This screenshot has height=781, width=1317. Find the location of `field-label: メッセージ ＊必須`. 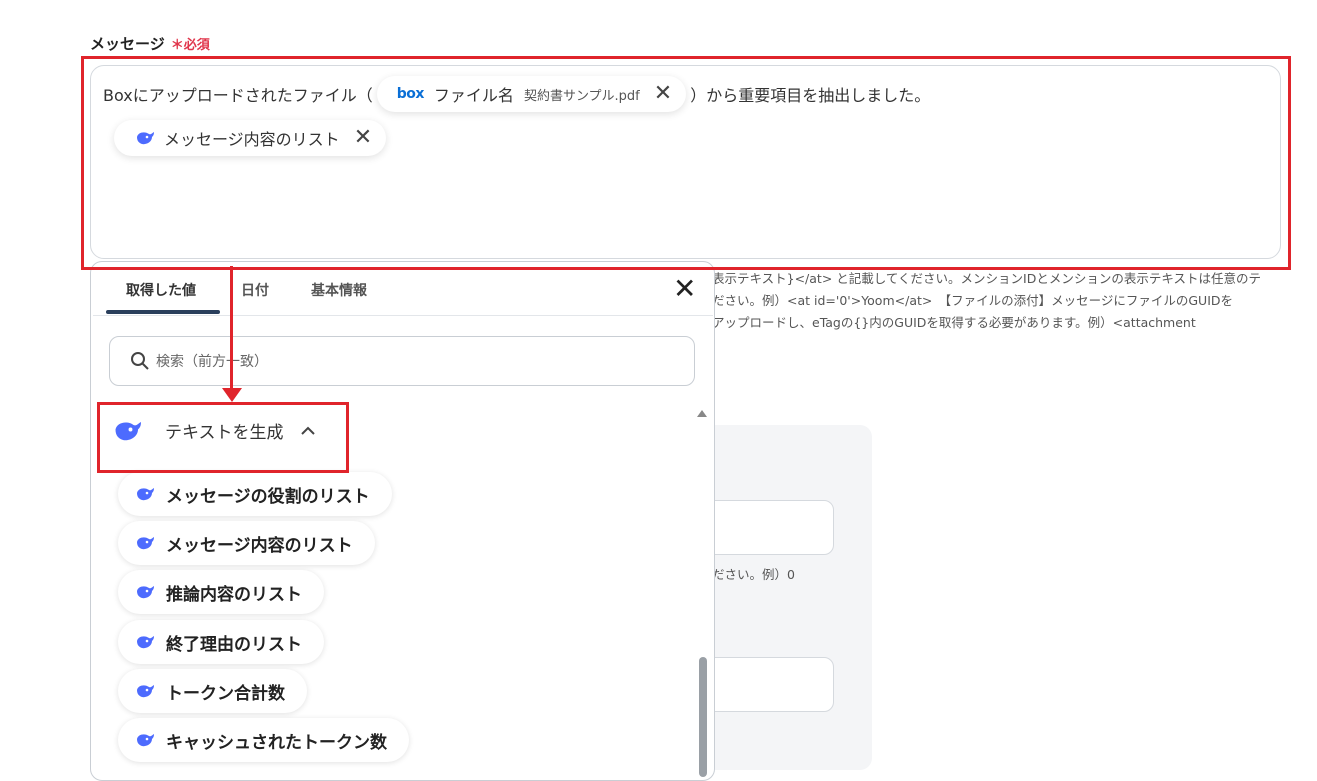

field-label: メッセージ ＊必須 is located at coordinates (150, 43).